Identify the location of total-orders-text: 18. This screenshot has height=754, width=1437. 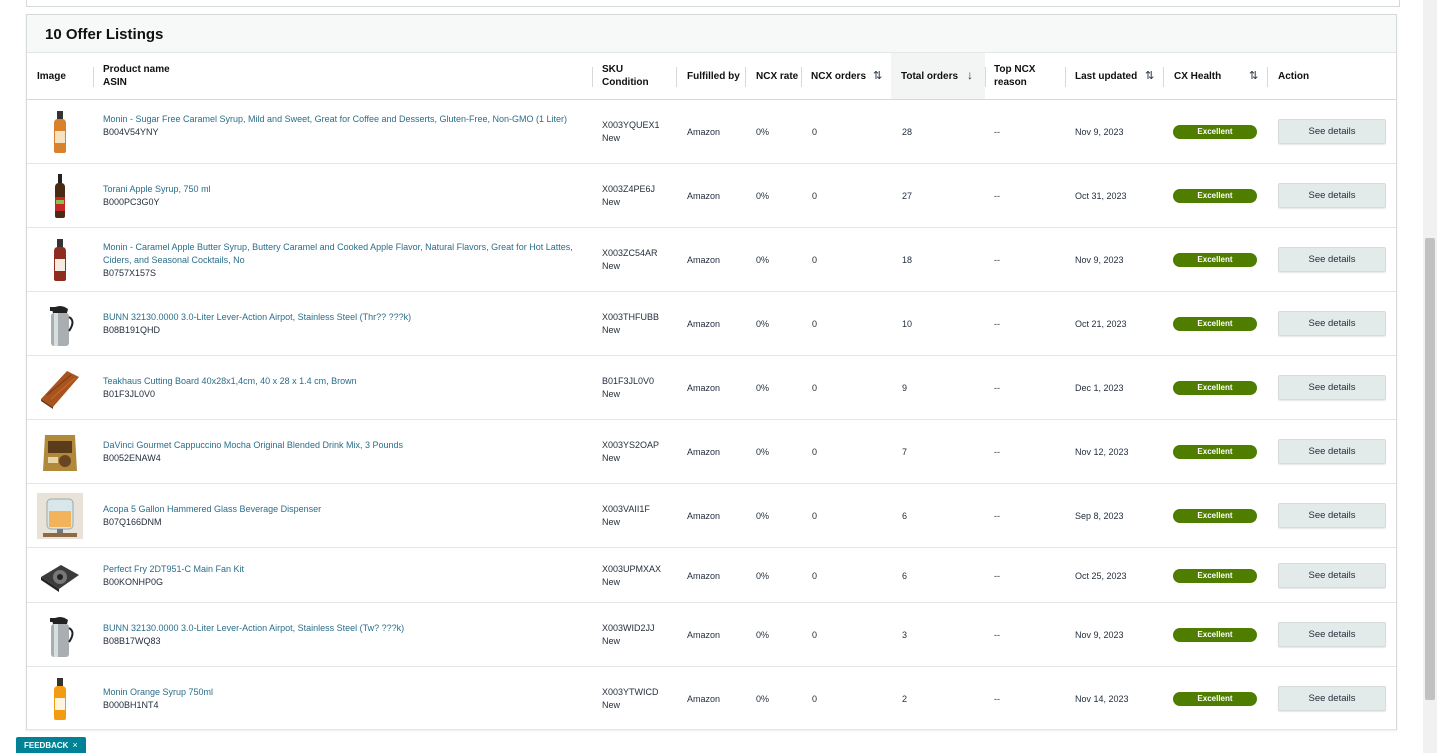
(907, 260).